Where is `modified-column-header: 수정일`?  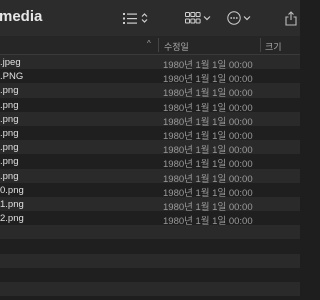
modified-column-header: 수정일 is located at coordinates (176, 46).